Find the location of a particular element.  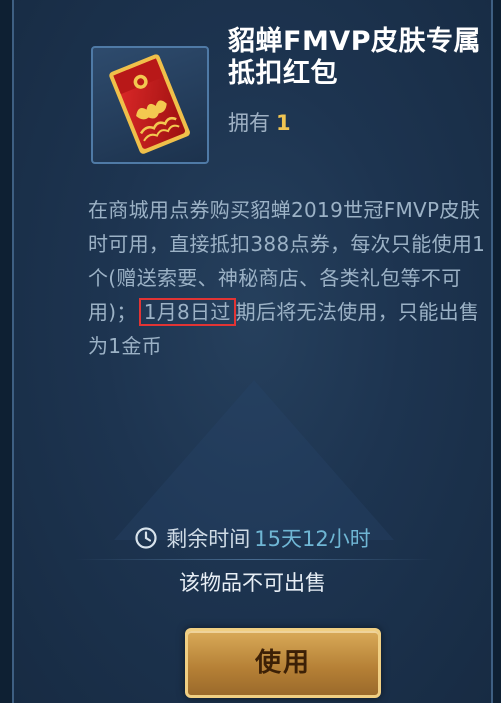

item-icon-frame is located at coordinates (150, 105).